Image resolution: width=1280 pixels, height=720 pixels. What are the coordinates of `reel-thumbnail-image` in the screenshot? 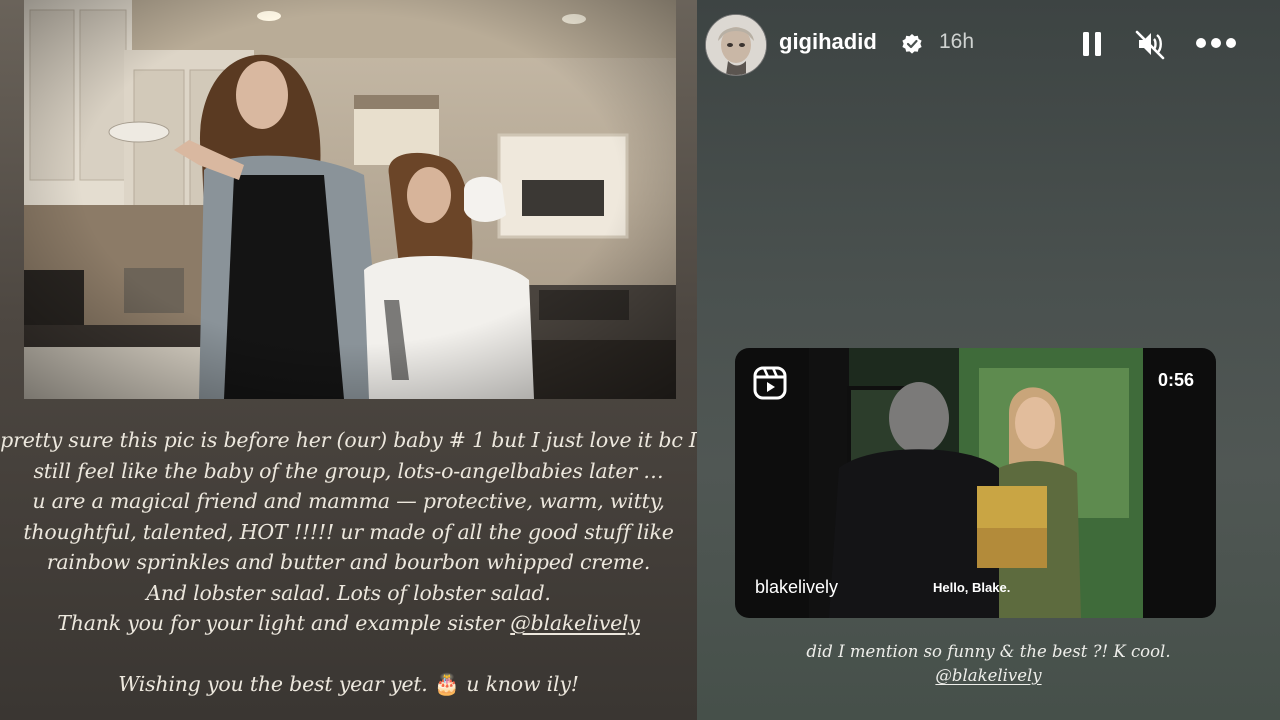 It's located at (976, 483).